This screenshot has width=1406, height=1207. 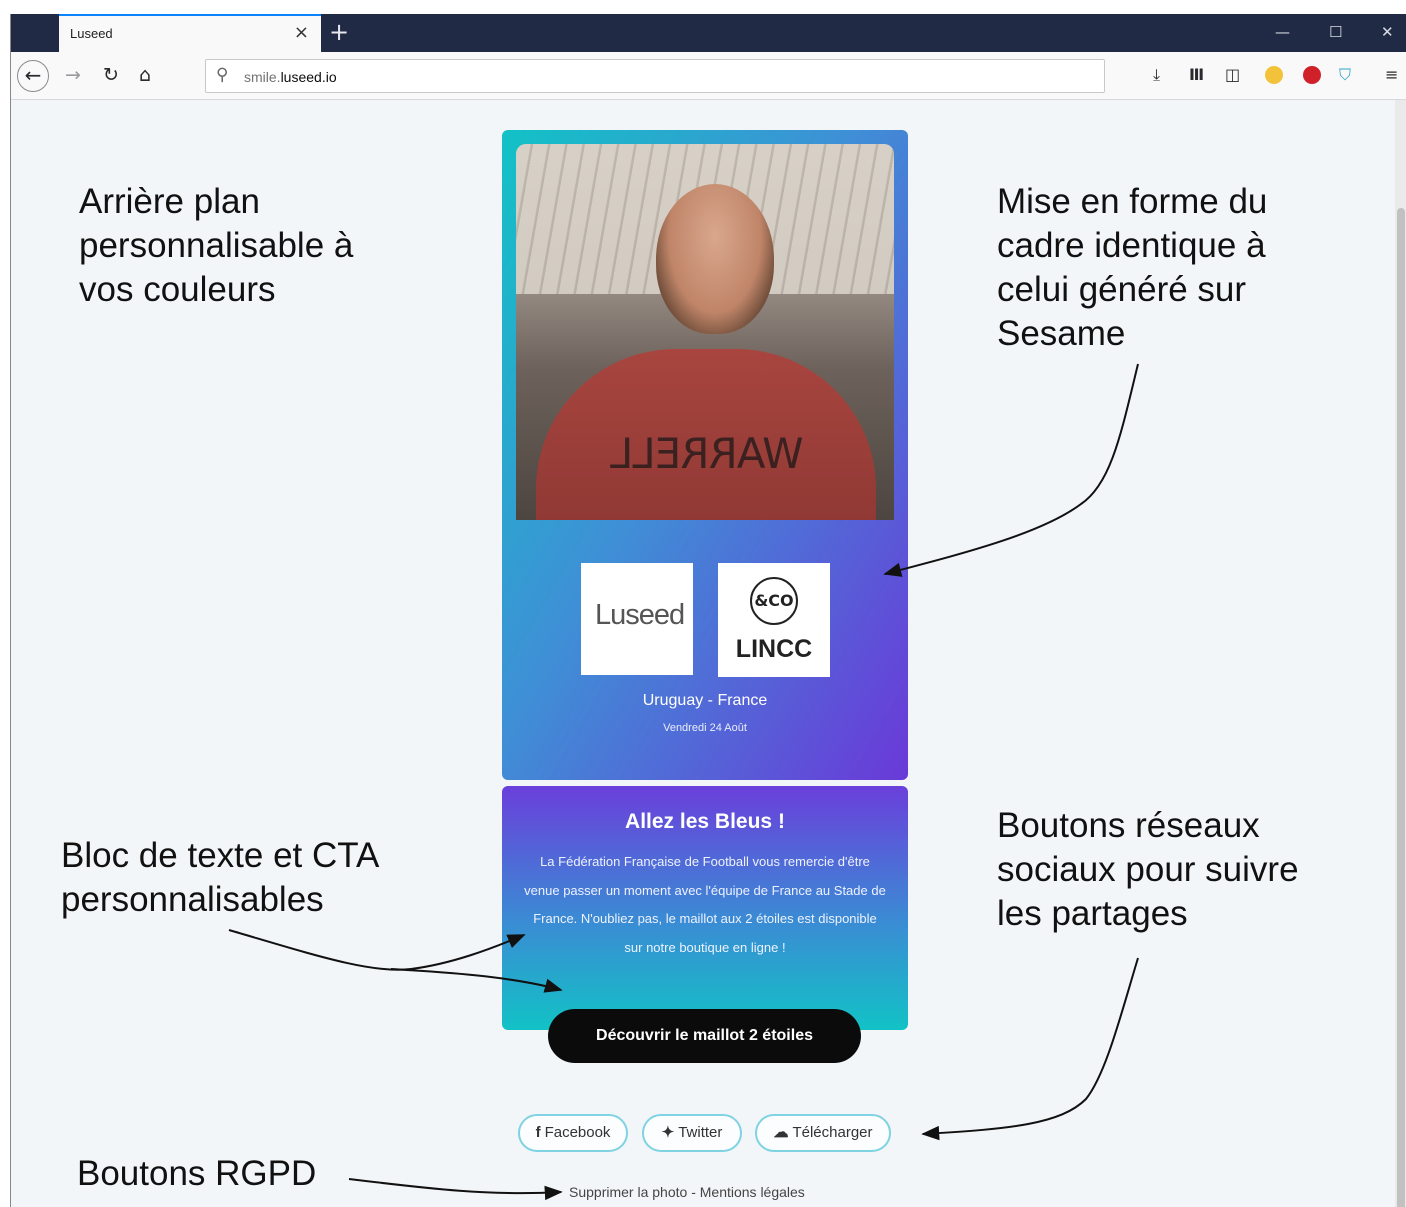 What do you see at coordinates (1274, 75) in the screenshot?
I see `emoji-extension-icon` at bounding box center [1274, 75].